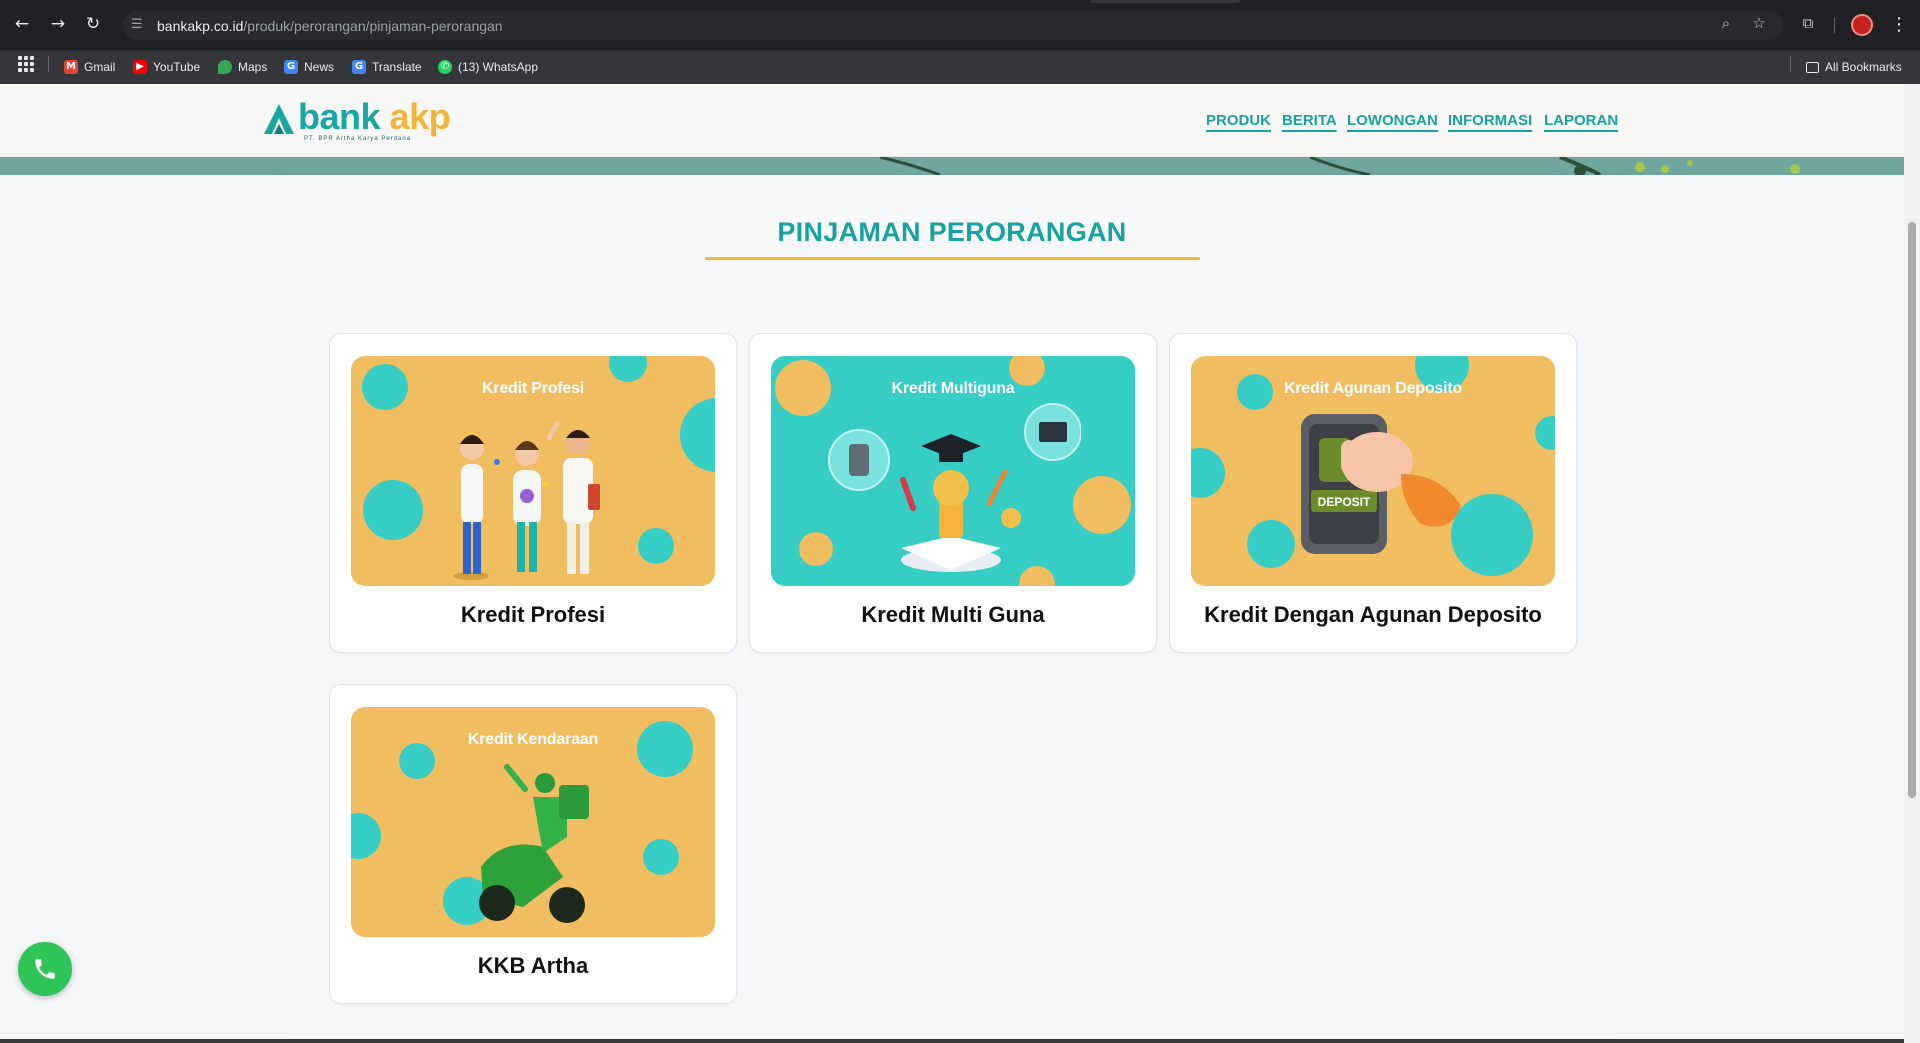 Image resolution: width=1920 pixels, height=1043 pixels. What do you see at coordinates (1790, 64) in the screenshot?
I see `bookmarks-divider-right` at bounding box center [1790, 64].